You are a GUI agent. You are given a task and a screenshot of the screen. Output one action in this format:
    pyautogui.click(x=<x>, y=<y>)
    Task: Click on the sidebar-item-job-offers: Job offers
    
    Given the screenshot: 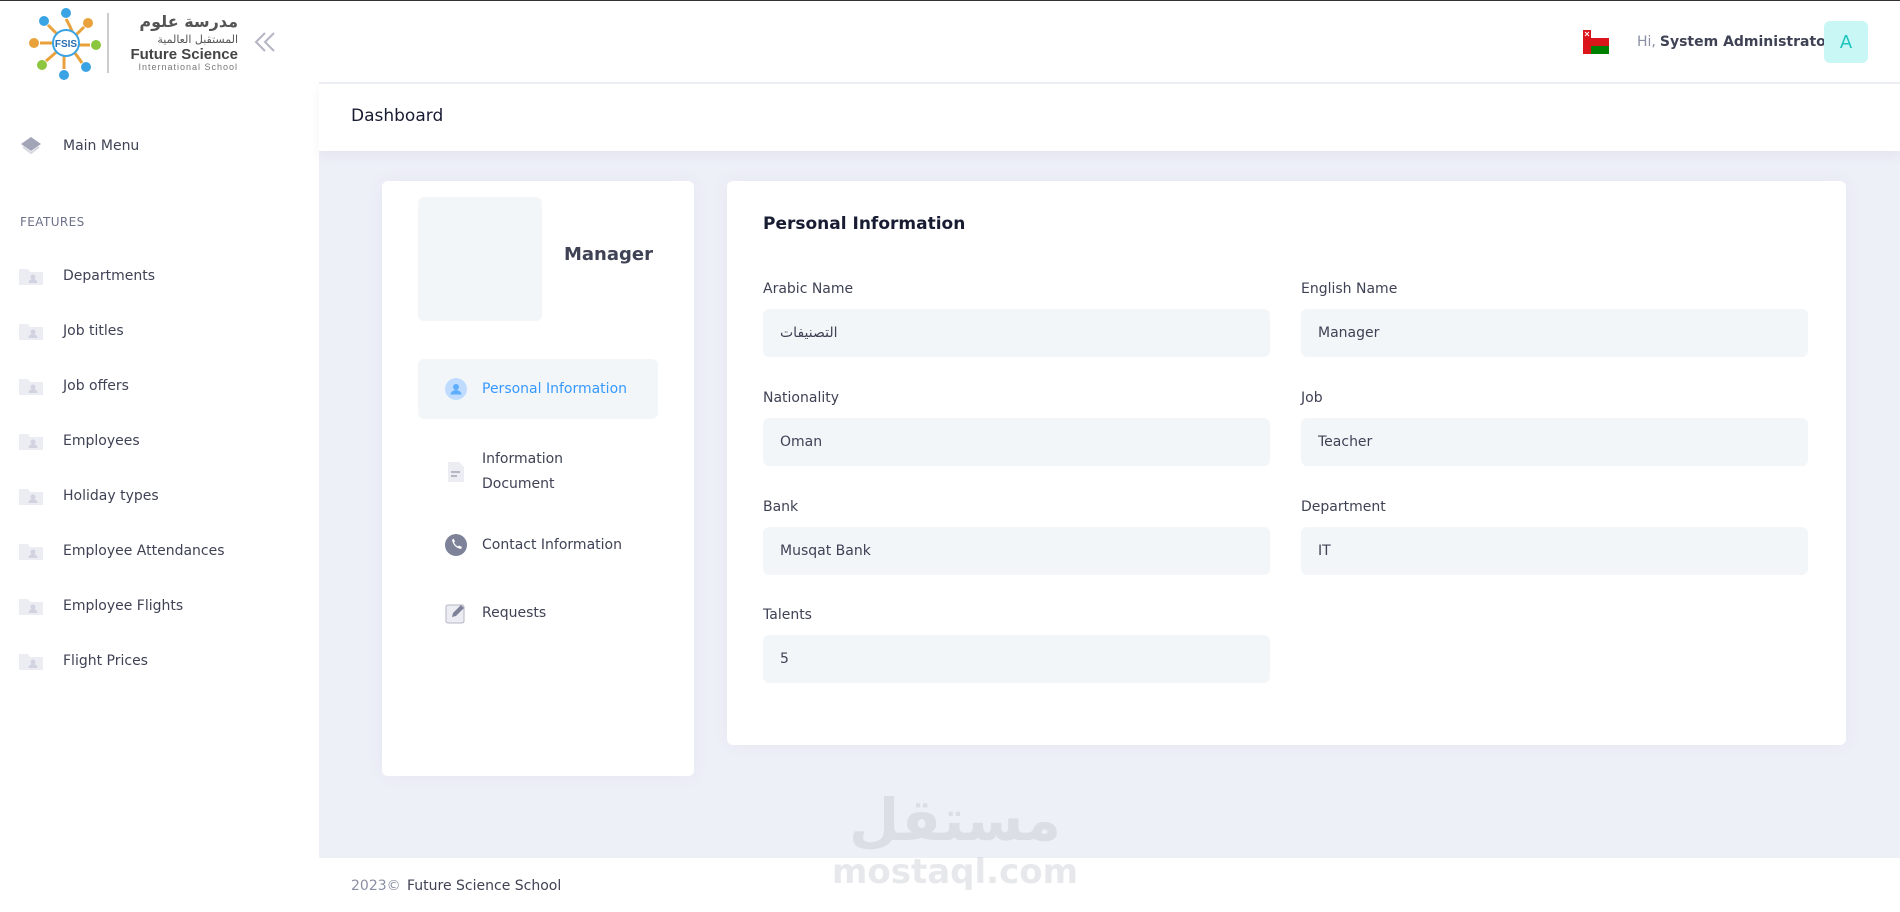 What is the action you would take?
    pyautogui.click(x=73, y=386)
    